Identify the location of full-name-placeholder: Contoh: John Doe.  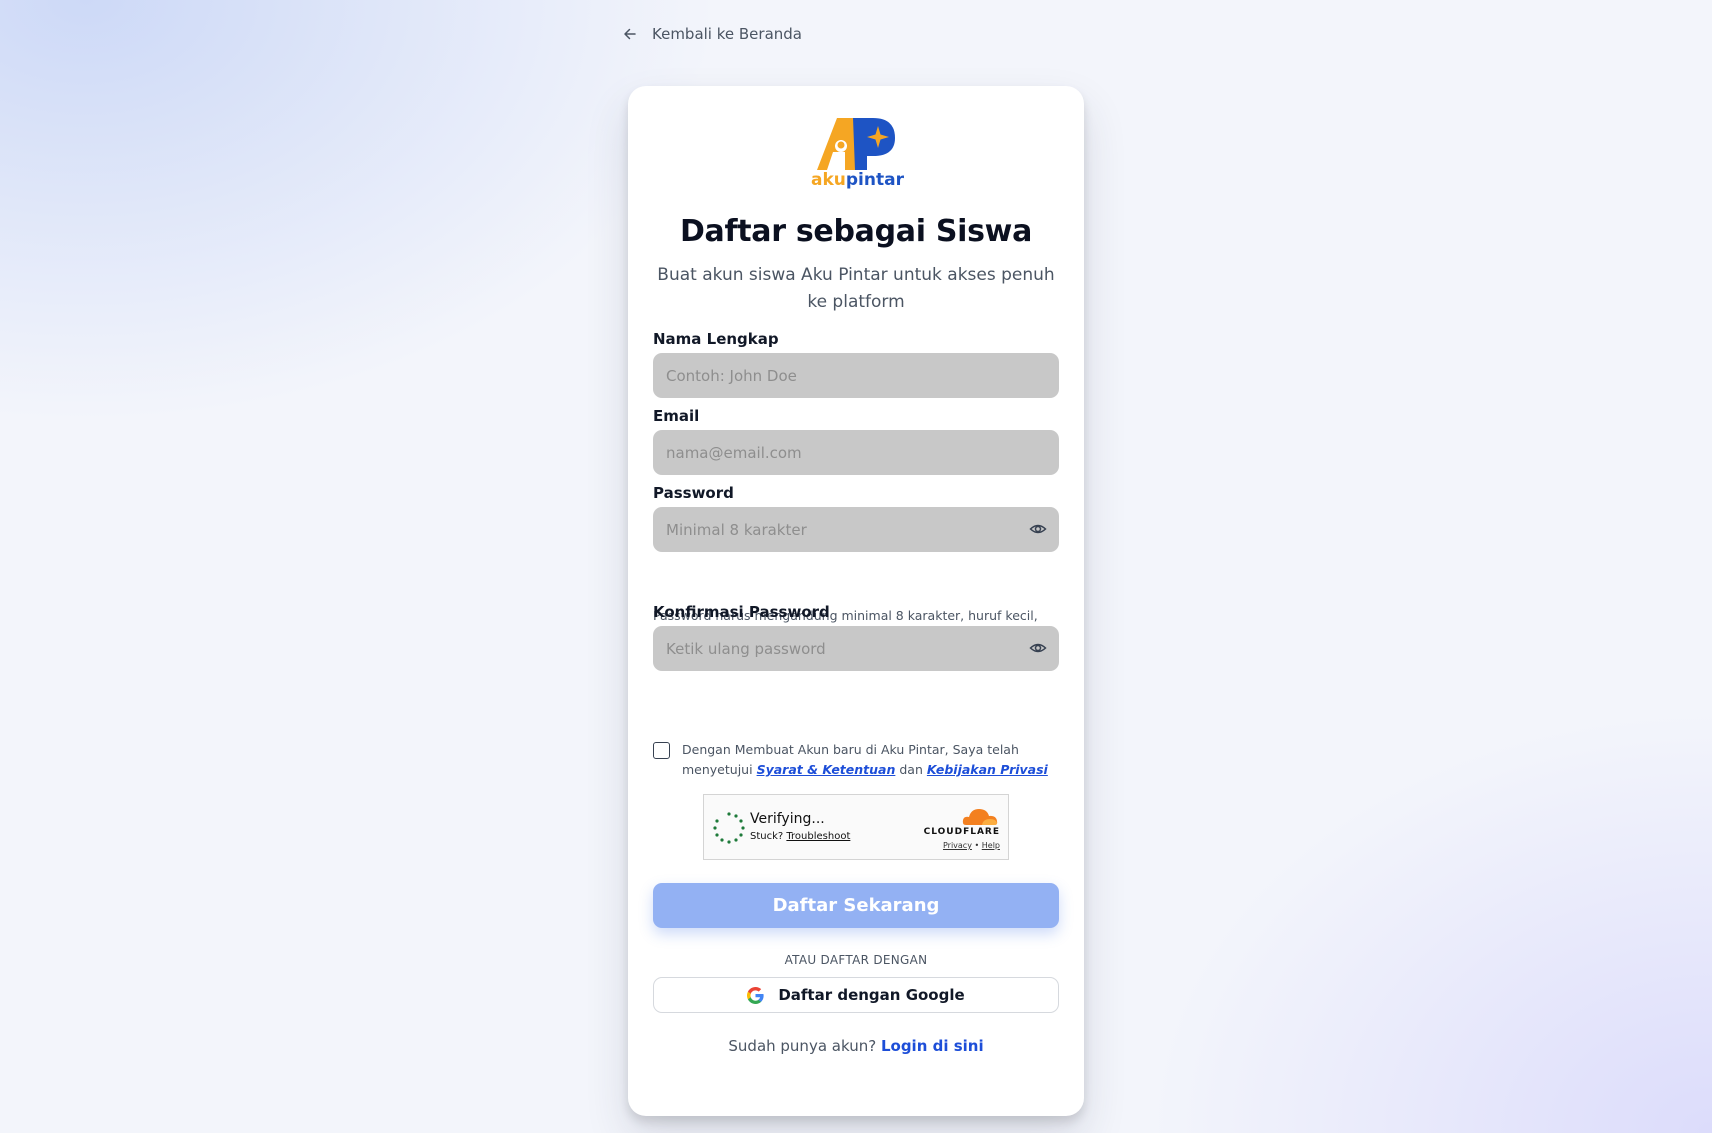
(731, 375).